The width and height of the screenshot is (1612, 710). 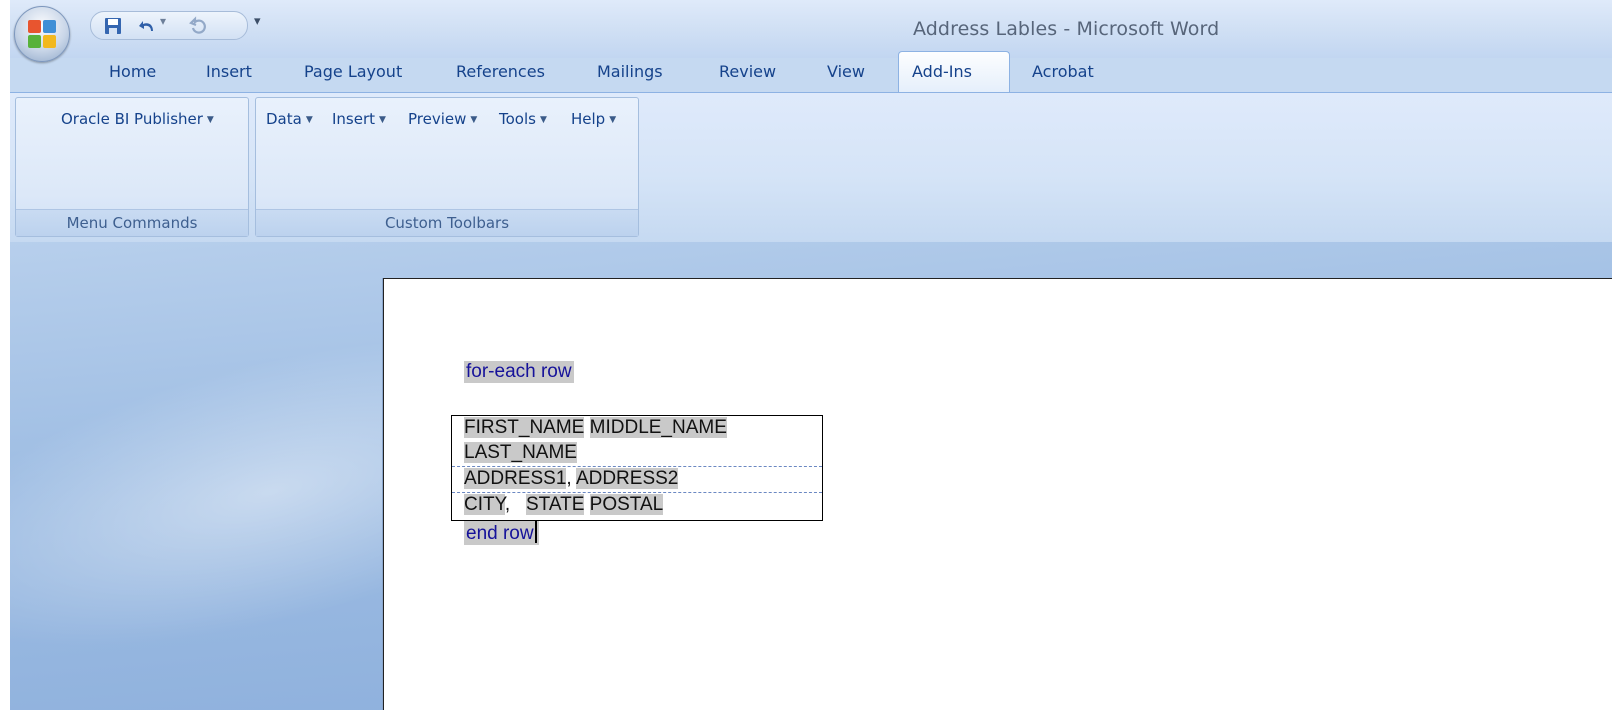 What do you see at coordinates (535, 532) in the screenshot?
I see `text-cursor` at bounding box center [535, 532].